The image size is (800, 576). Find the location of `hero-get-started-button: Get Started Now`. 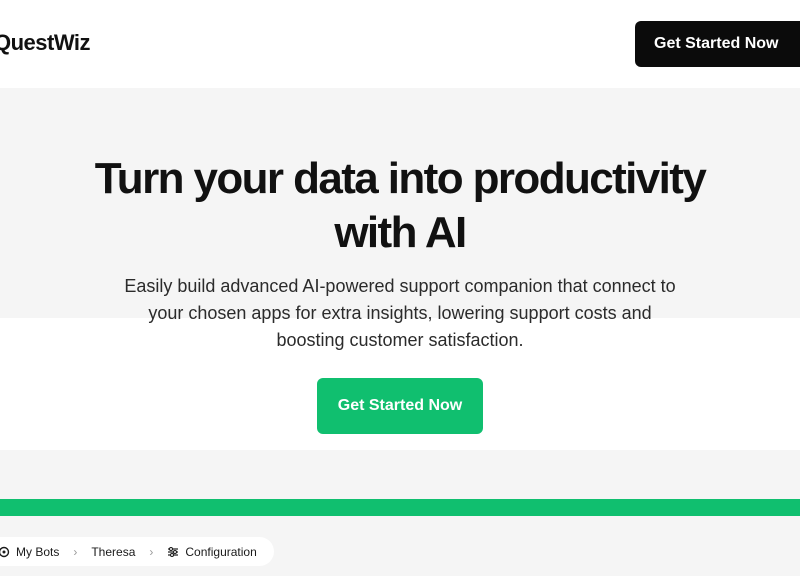

hero-get-started-button: Get Started Now is located at coordinates (400, 406).